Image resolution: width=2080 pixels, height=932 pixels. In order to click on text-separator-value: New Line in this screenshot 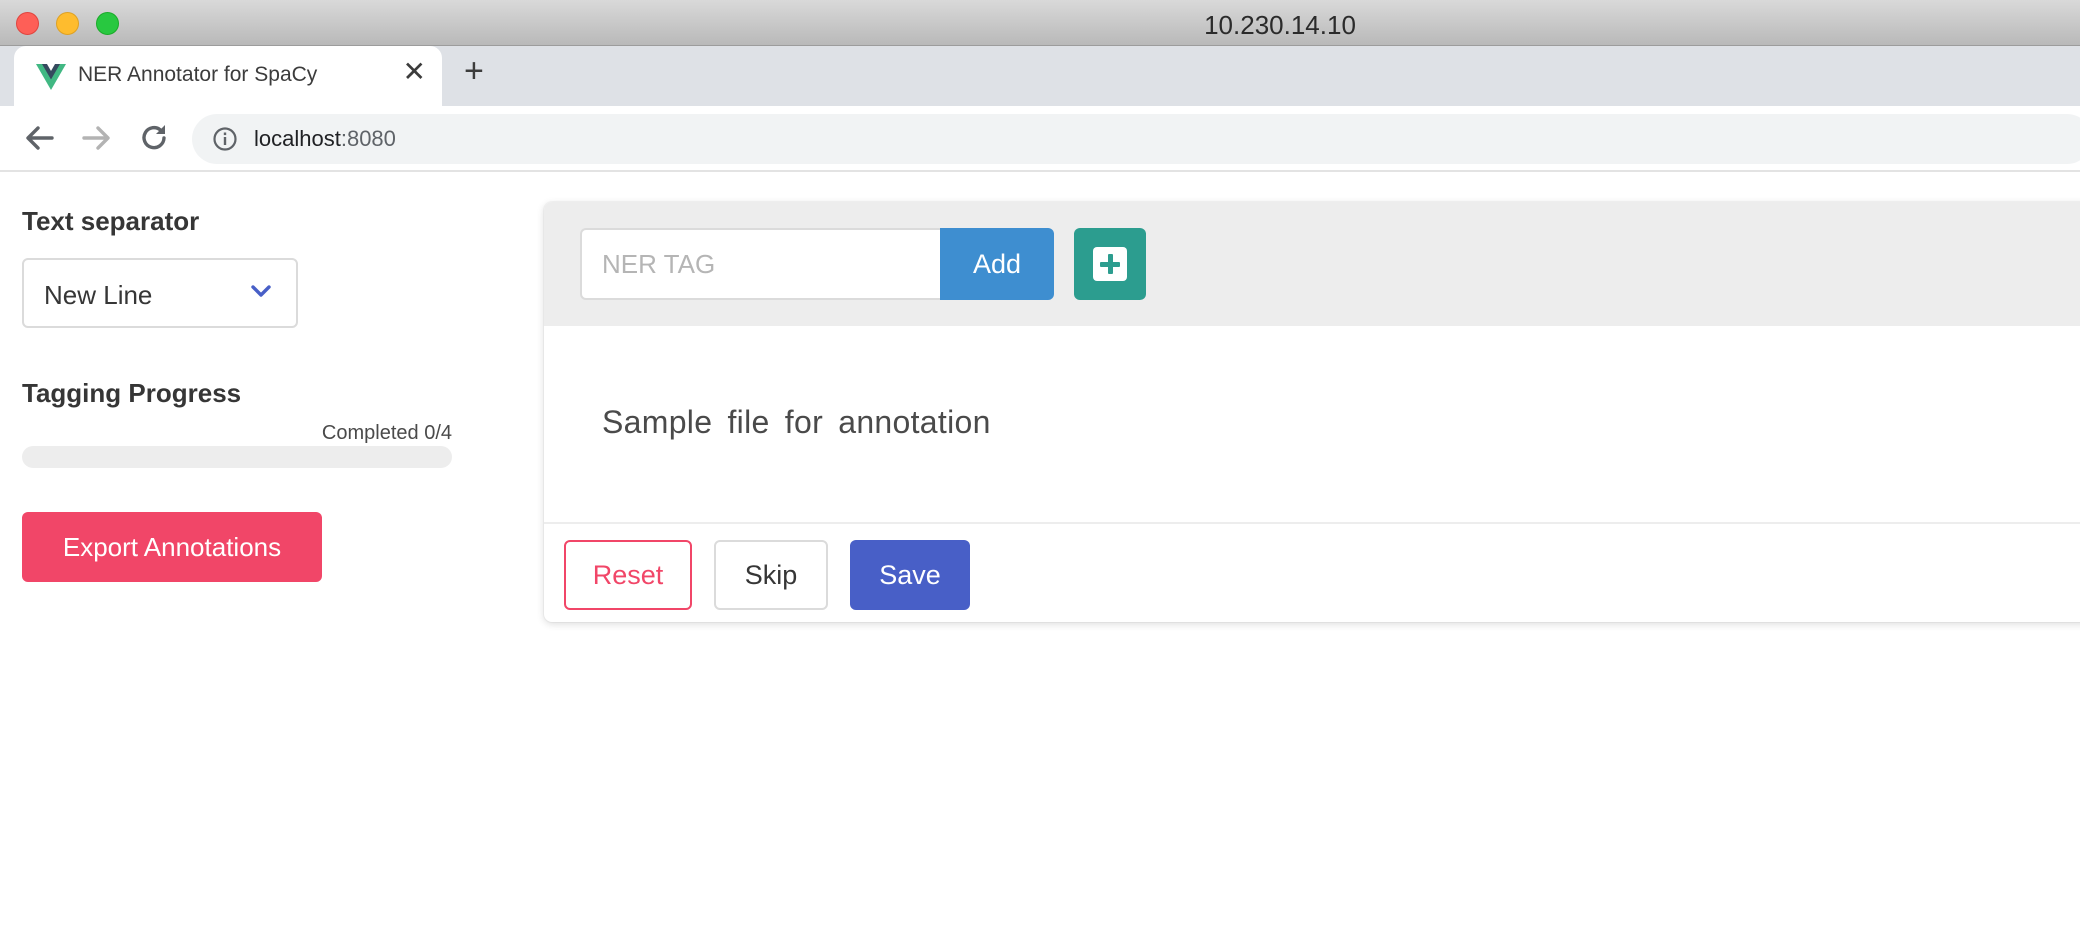, I will do `click(98, 295)`.